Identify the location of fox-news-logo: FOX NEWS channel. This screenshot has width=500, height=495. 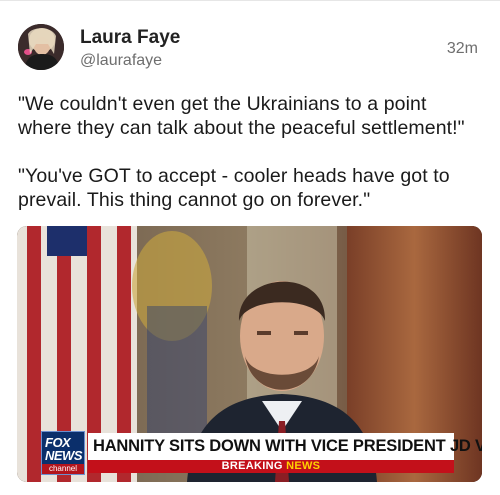
(63, 453).